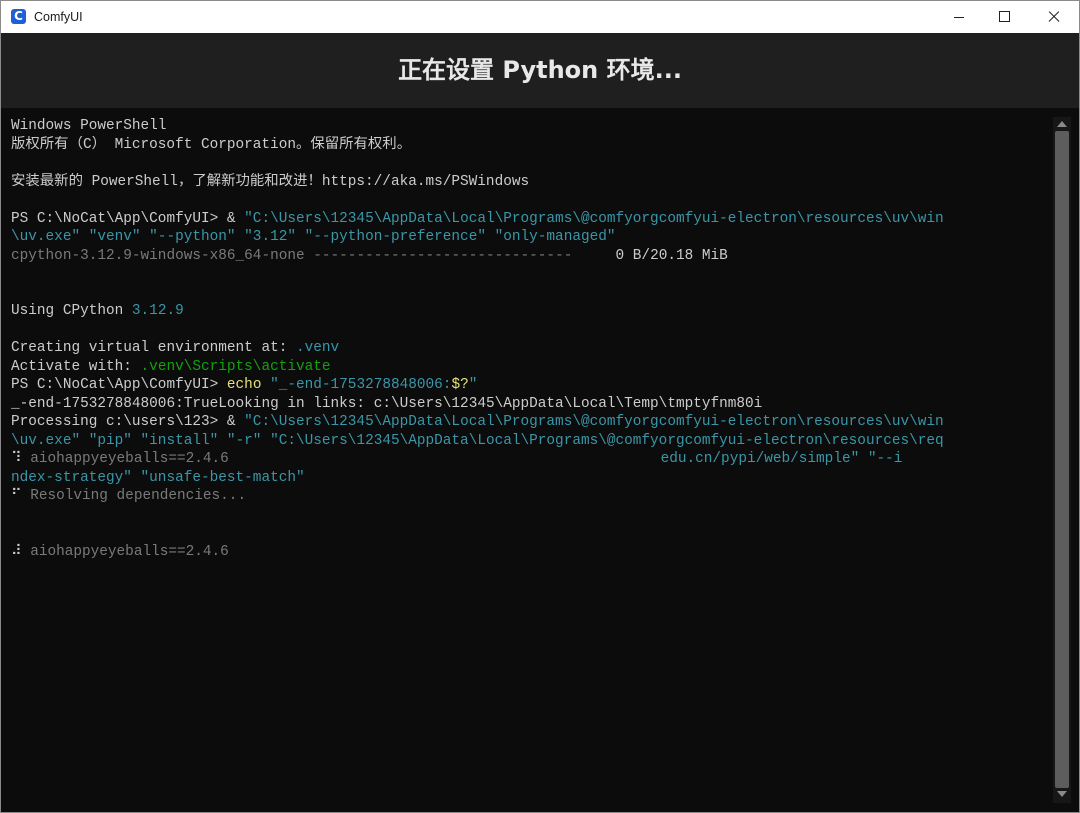  What do you see at coordinates (1062, 794) in the screenshot?
I see `scroll-down-arrow-icon` at bounding box center [1062, 794].